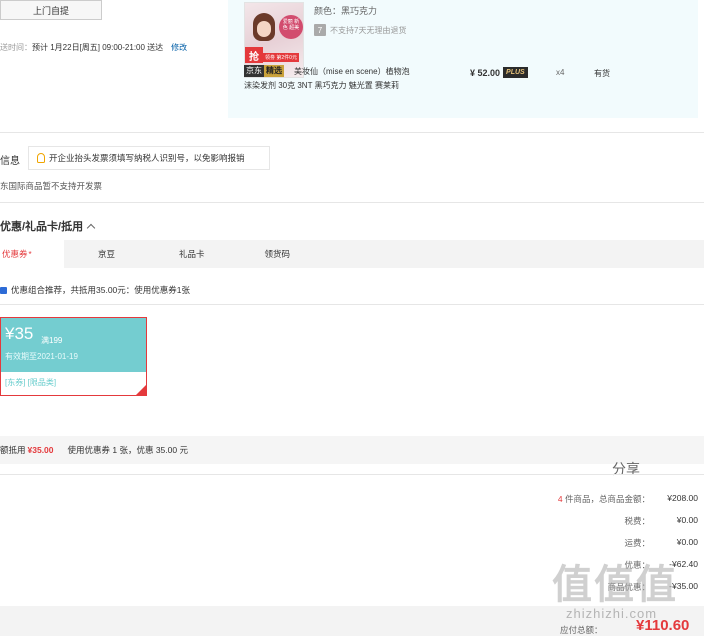  Describe the element at coordinates (612, 613) in the screenshot. I see `watermark-url: zhizhizhi.com` at that location.